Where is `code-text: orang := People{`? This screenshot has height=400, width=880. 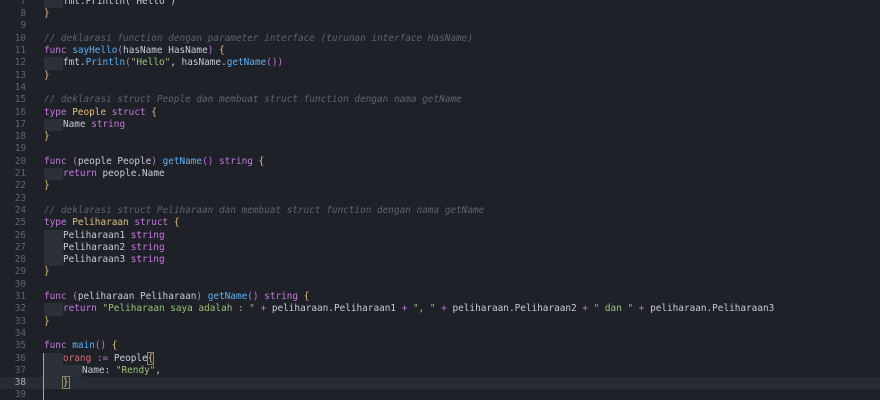
code-text: orang := People{ is located at coordinates (99, 358).